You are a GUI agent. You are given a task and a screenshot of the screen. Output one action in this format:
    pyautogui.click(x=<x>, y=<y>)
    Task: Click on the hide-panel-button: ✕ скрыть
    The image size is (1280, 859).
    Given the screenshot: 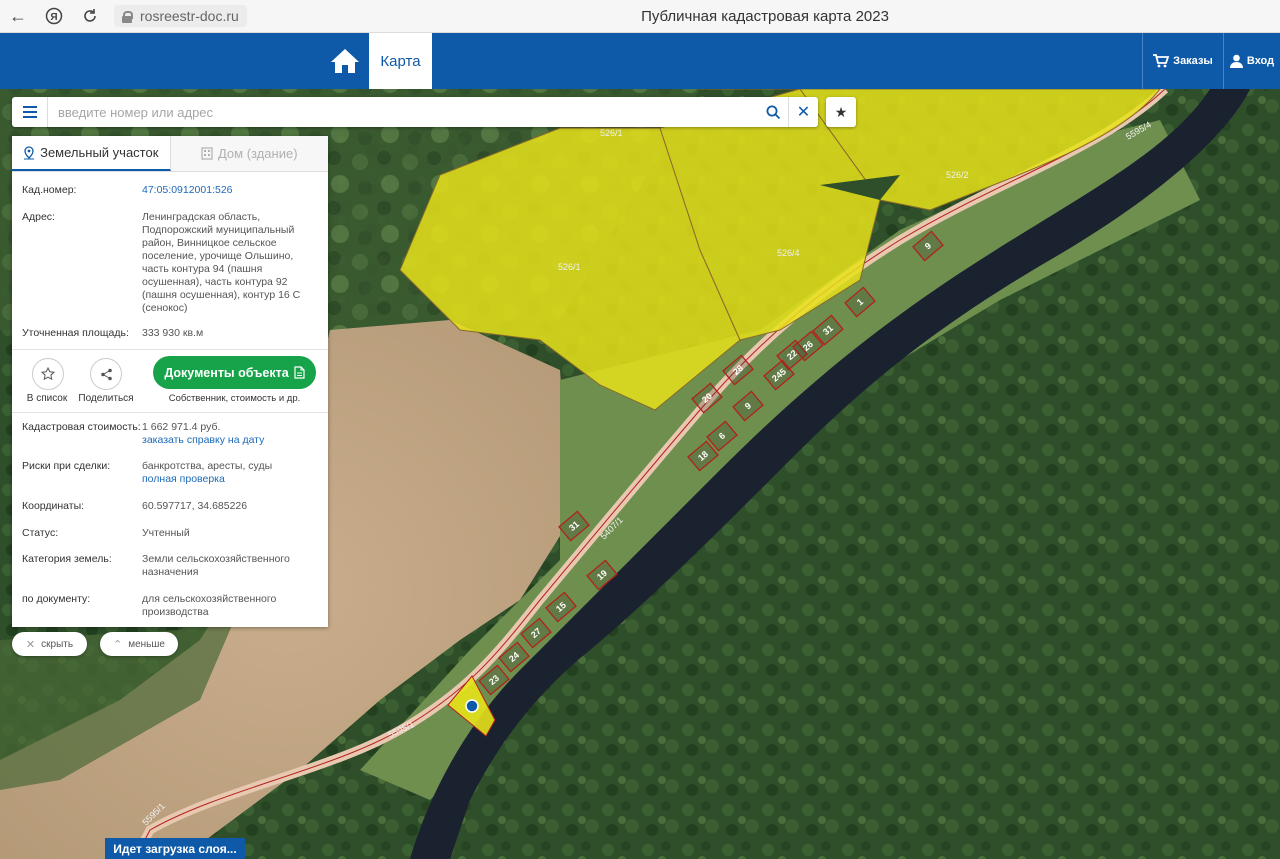 What is the action you would take?
    pyautogui.click(x=49, y=644)
    